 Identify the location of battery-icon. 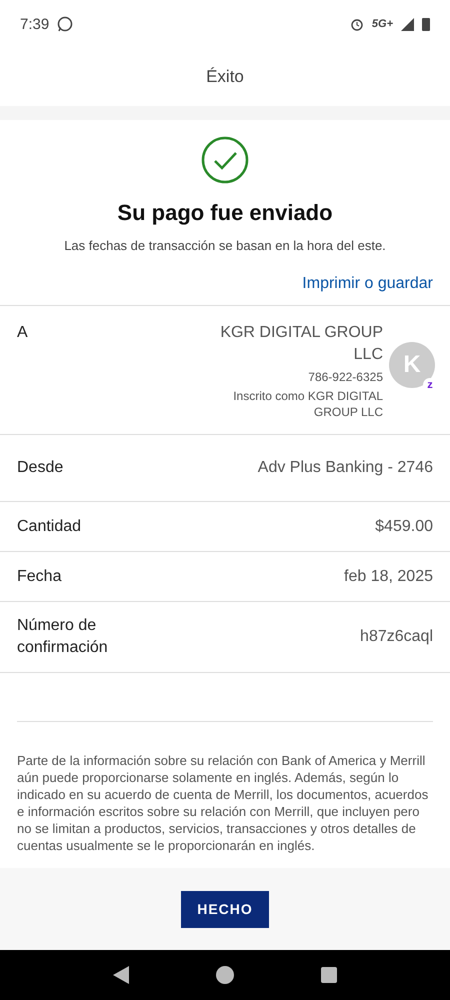
(426, 24).